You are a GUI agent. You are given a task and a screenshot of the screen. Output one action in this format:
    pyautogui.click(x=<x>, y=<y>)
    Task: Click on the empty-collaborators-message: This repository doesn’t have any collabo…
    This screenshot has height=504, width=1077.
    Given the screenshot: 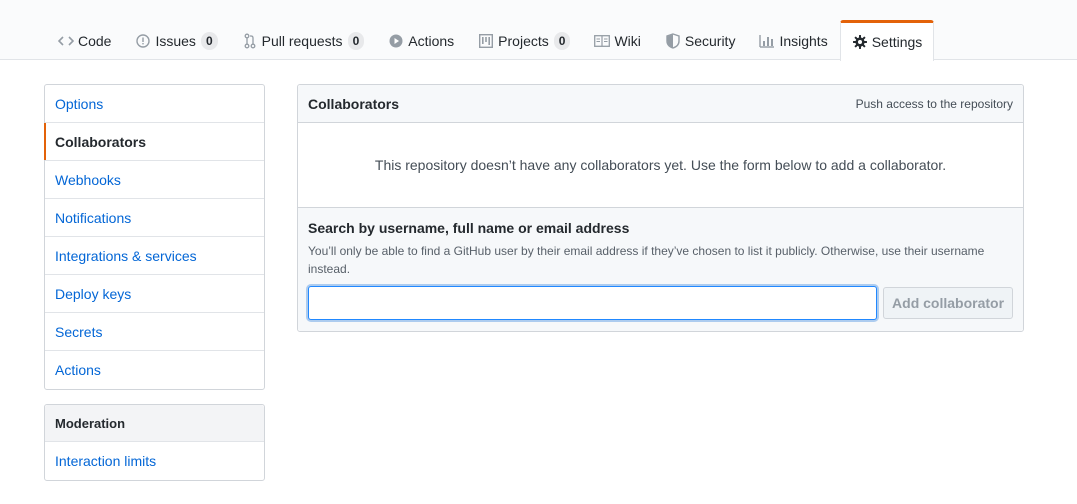 What is the action you would take?
    pyautogui.click(x=660, y=165)
    